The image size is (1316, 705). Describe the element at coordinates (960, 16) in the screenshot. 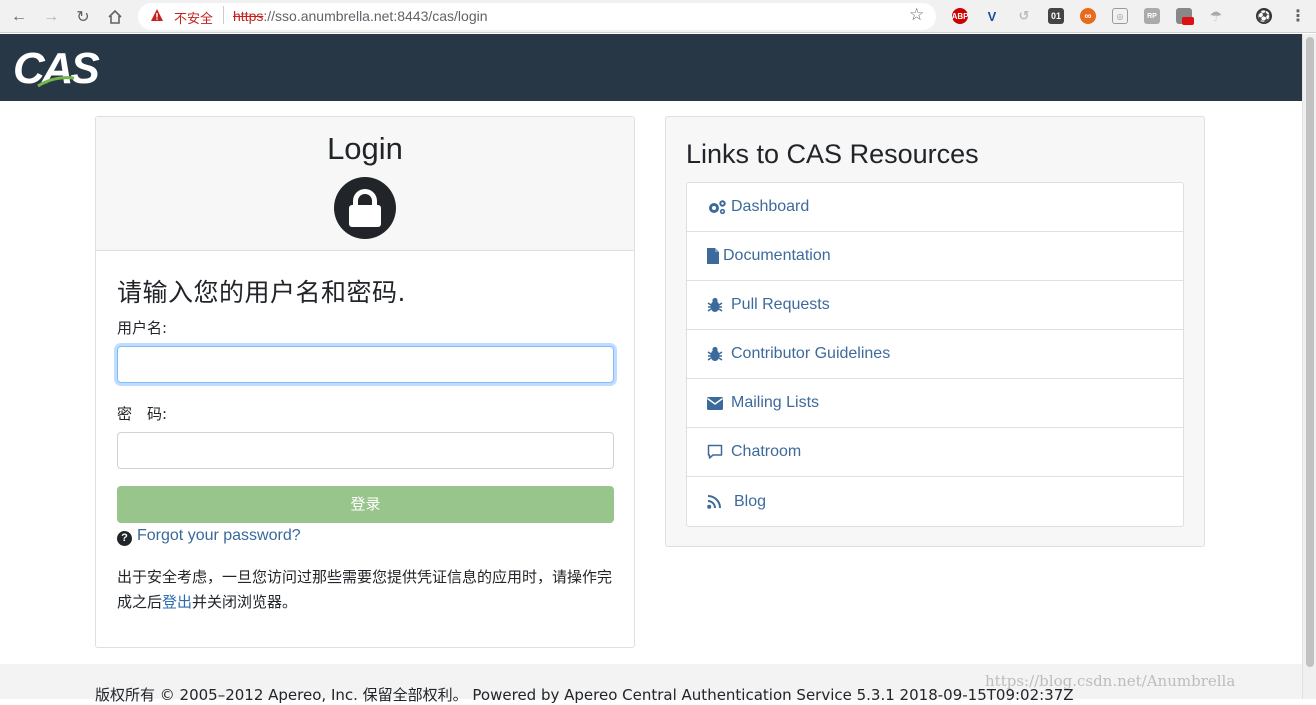

I see `adblock-extension-icon: ABP` at that location.